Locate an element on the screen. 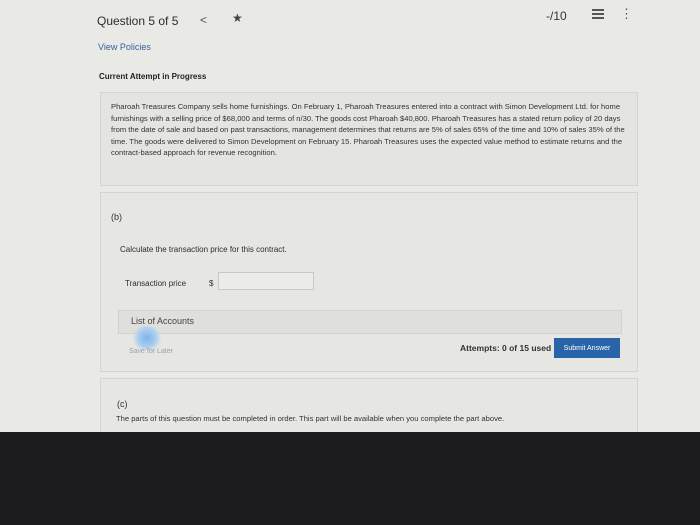  attempt-status-heading: Current Attempt in Progress is located at coordinates (153, 76).